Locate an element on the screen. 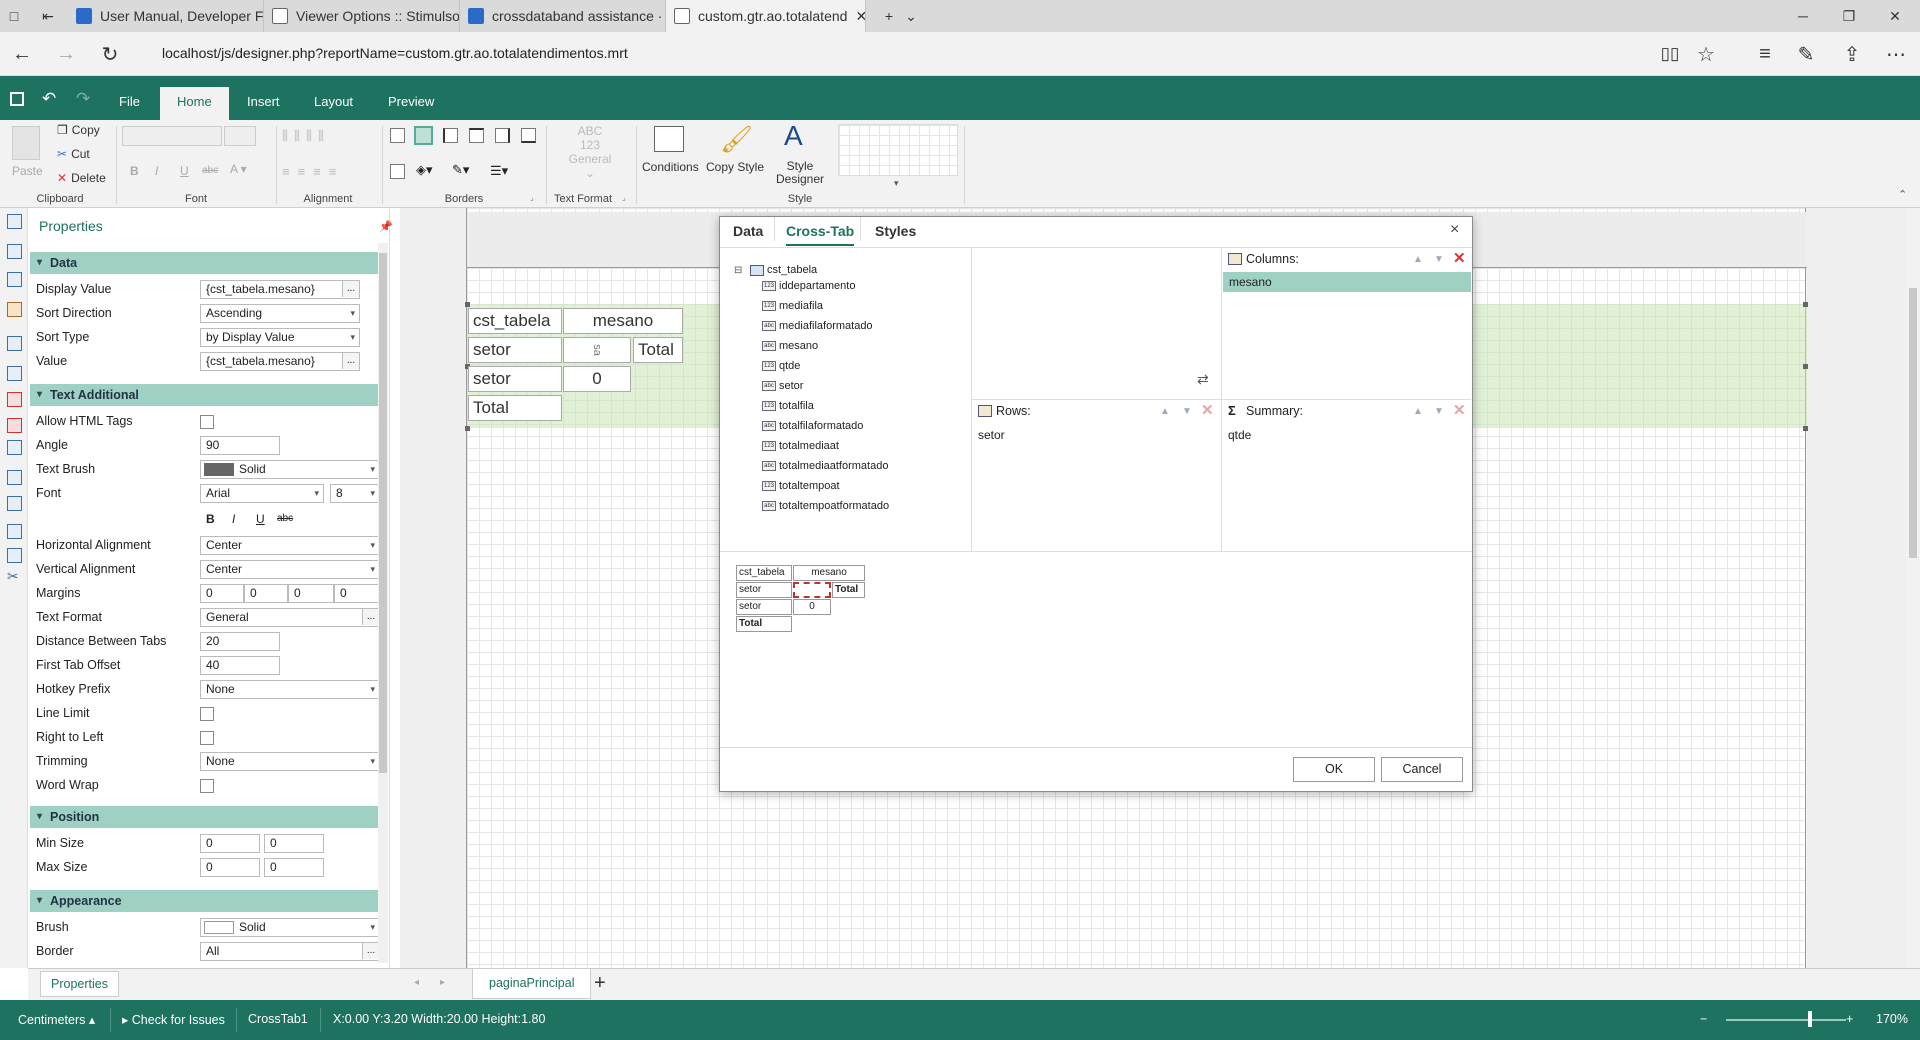  horizontal-align-icons: ≡≡≡≡ is located at coordinates (313, 171).